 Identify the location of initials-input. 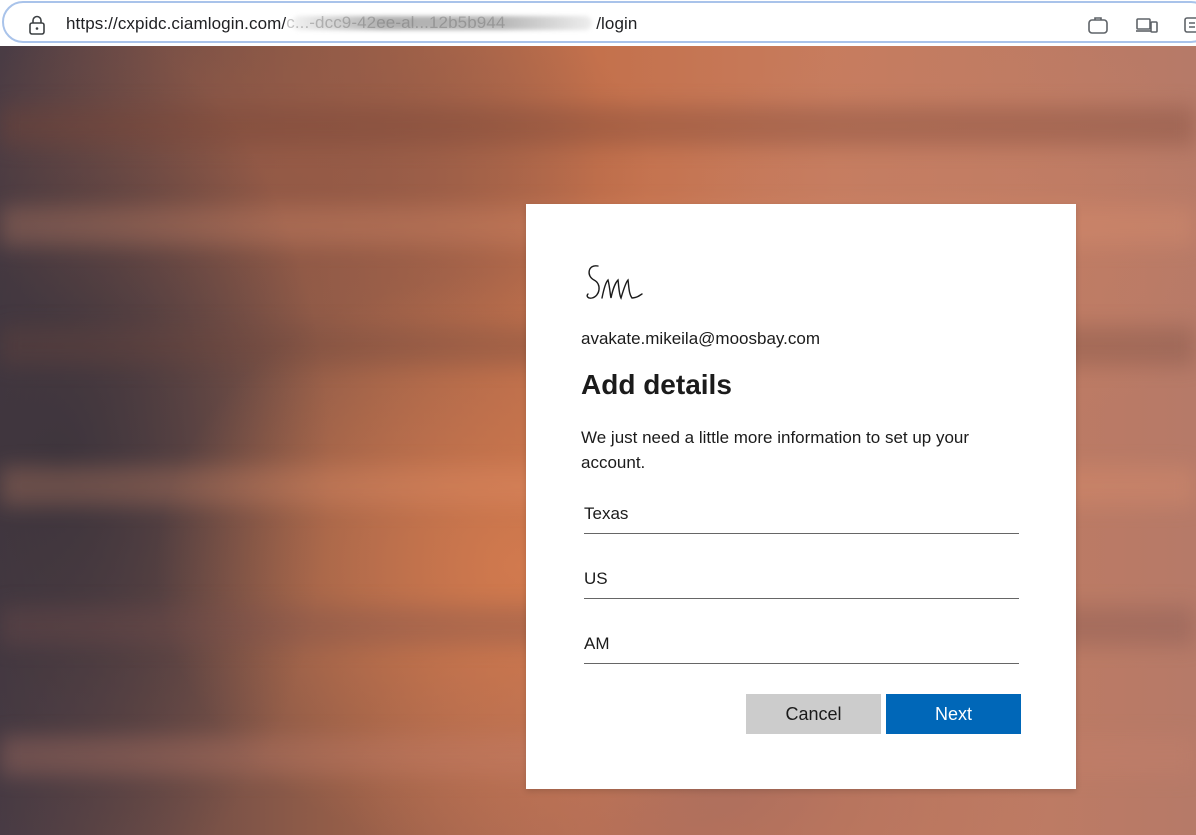
(801, 647).